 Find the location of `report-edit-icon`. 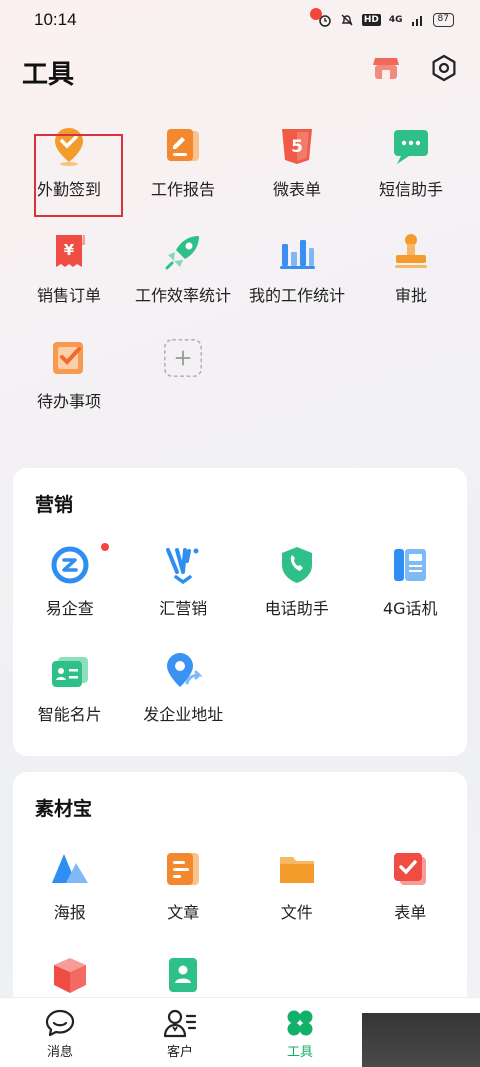

report-edit-icon is located at coordinates (183, 145).